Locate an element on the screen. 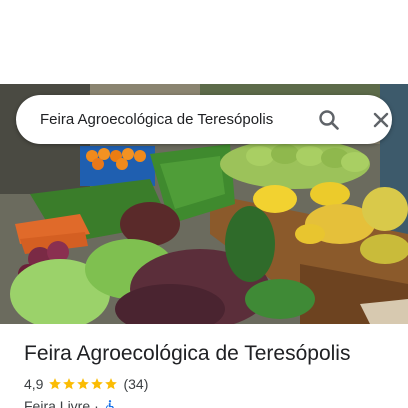 The width and height of the screenshot is (408, 408). search-input: Feira Agroecológica de Teresópolis is located at coordinates (156, 119).